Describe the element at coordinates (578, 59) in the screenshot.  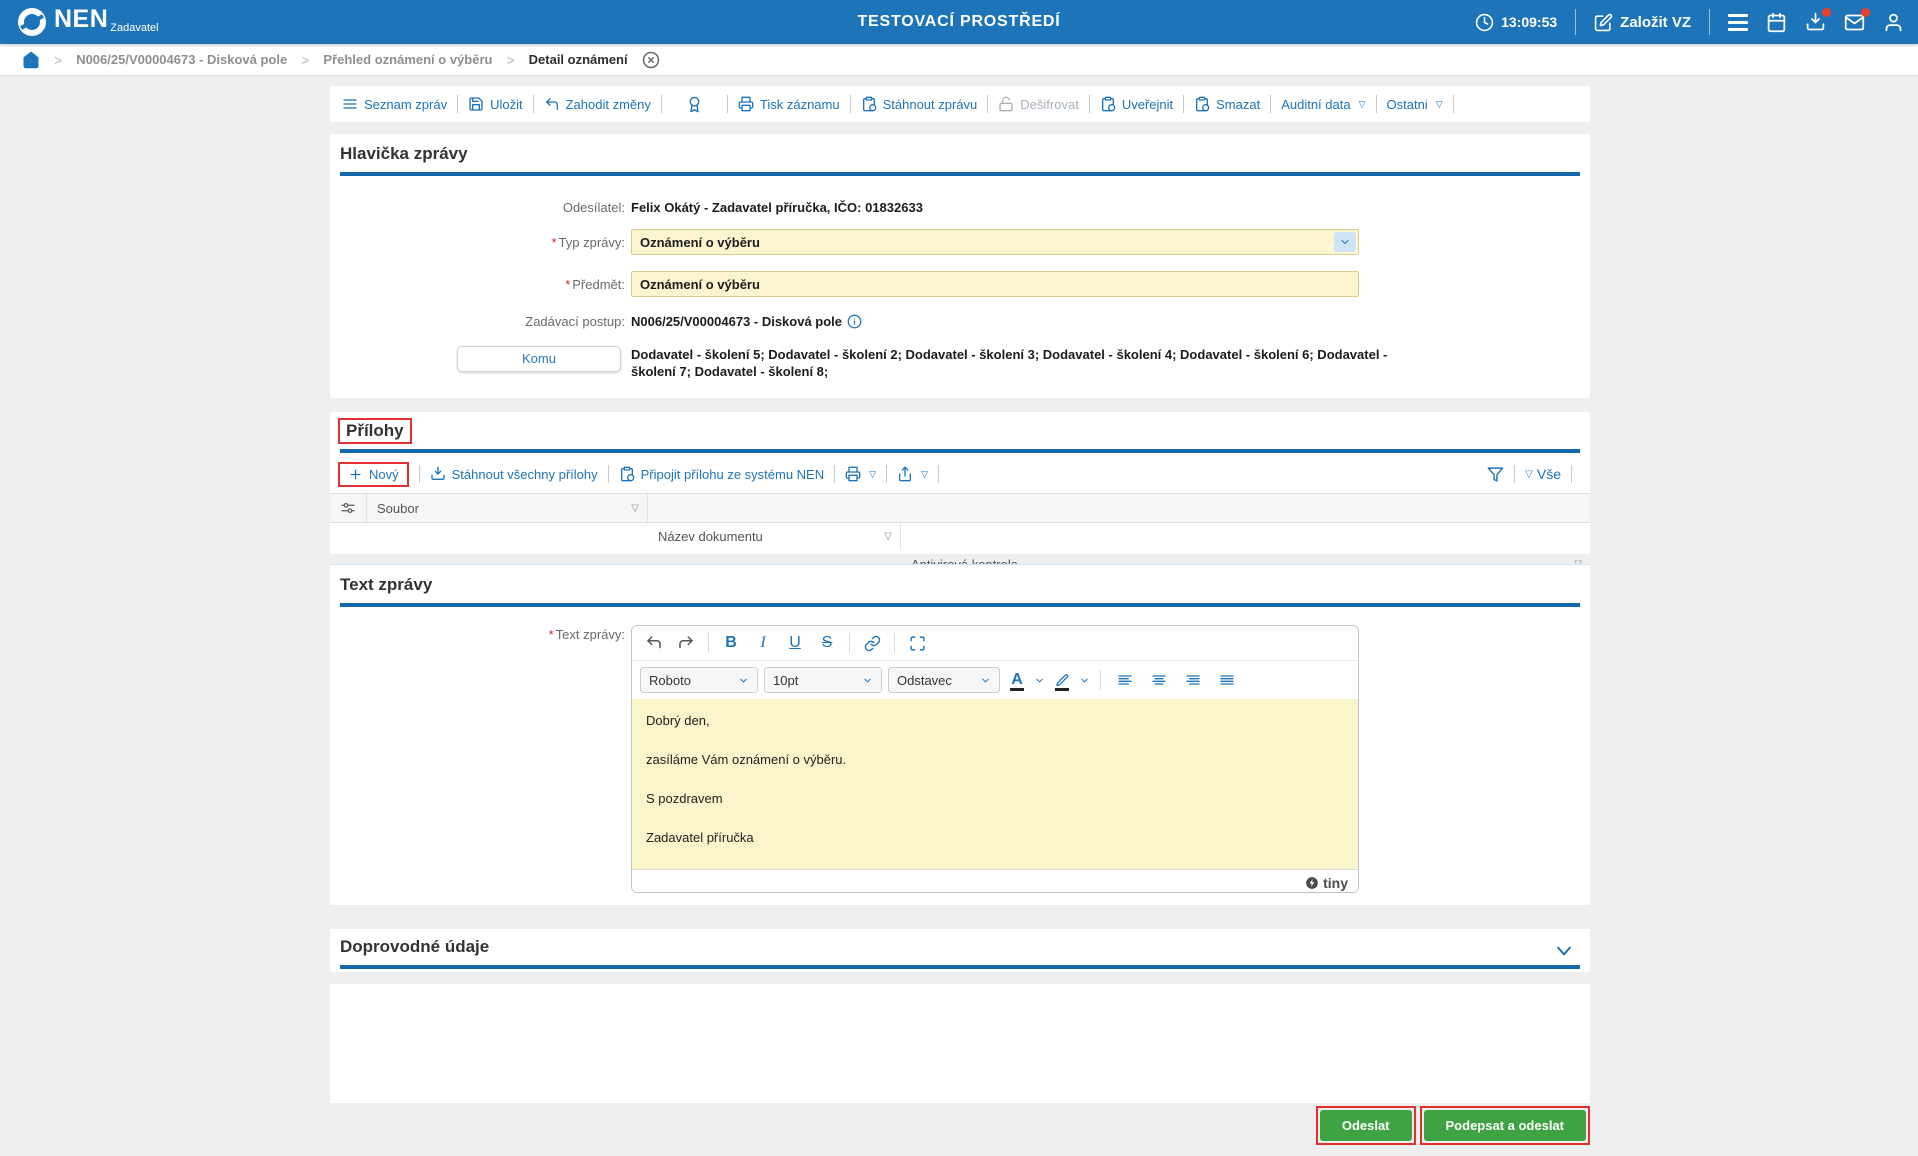
I see `breadcrumb-item-detail: Detail oznámení` at that location.